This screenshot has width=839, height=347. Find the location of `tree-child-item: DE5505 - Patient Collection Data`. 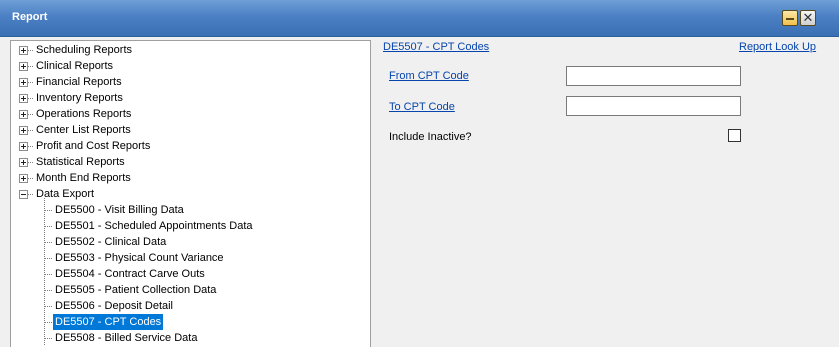

tree-child-item: DE5505 - Patient Collection Data is located at coordinates (190, 290).